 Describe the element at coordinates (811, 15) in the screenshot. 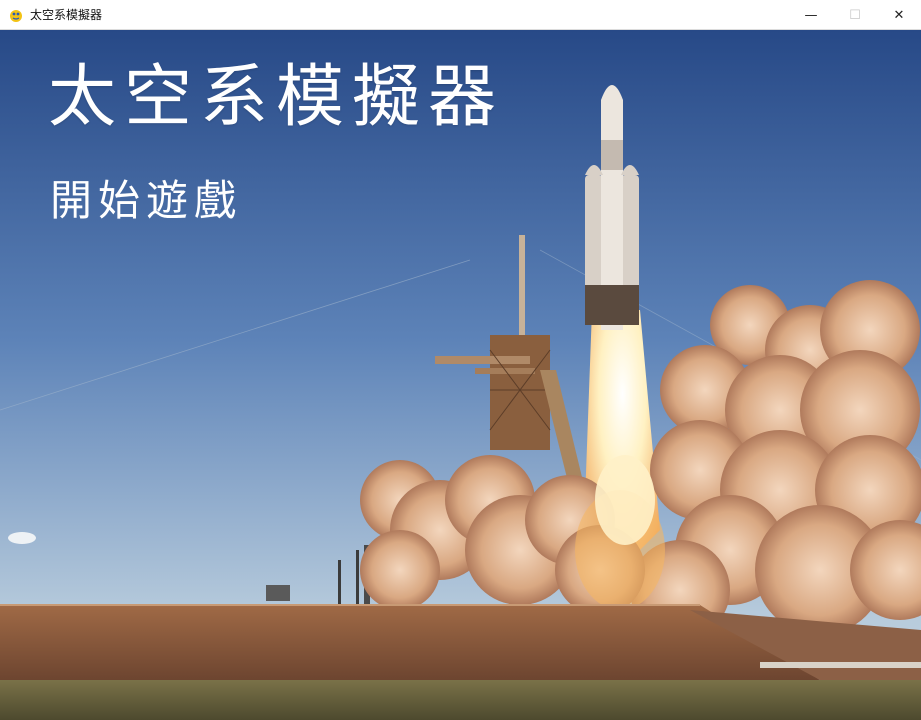

I see `minimize-button: —` at that location.